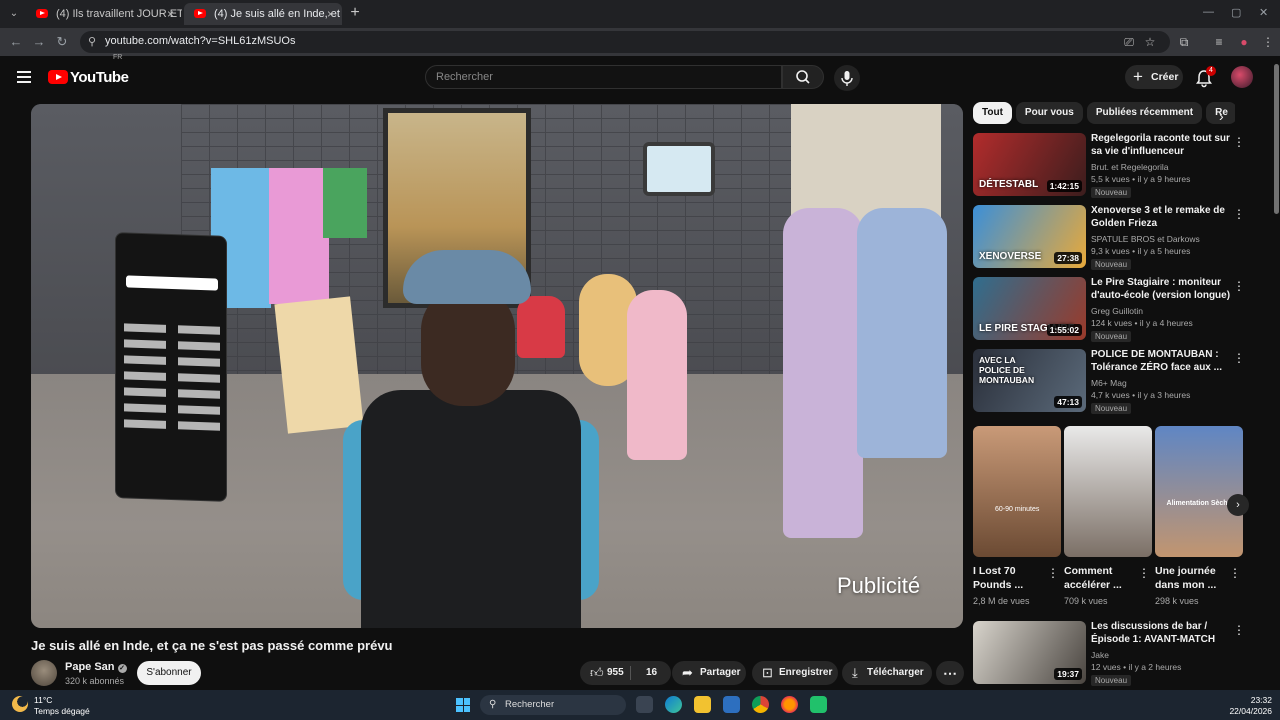 This screenshot has height=720, width=1280. I want to click on account-avatar, so click(1242, 77).